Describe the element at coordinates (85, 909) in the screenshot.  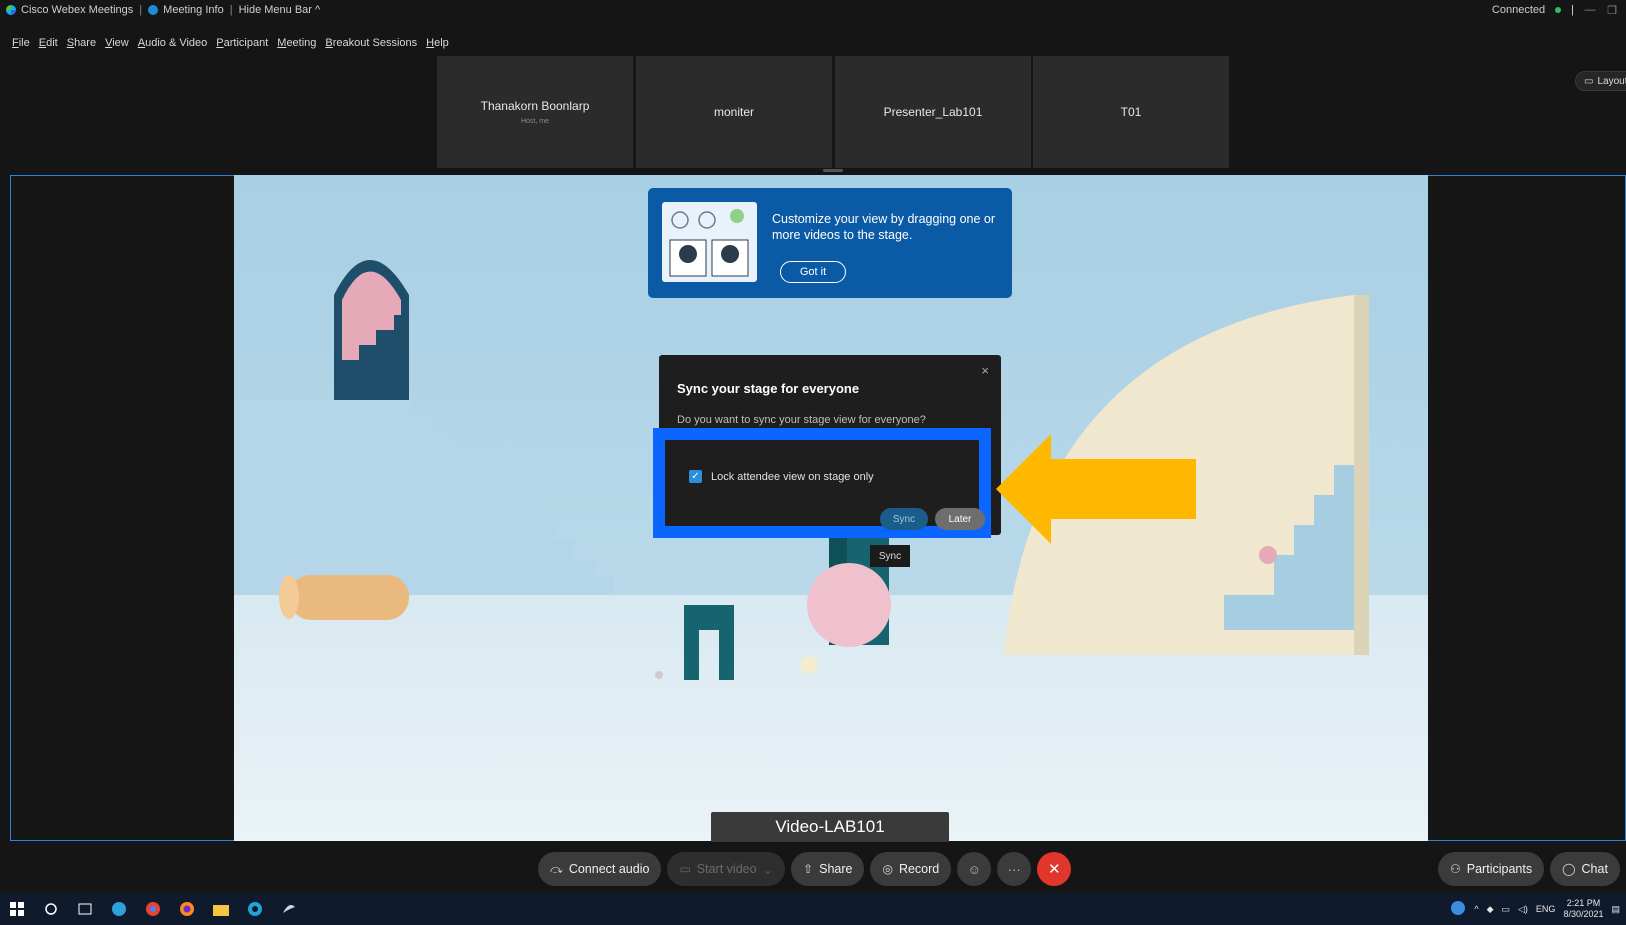
I see `task-view-icon` at that location.